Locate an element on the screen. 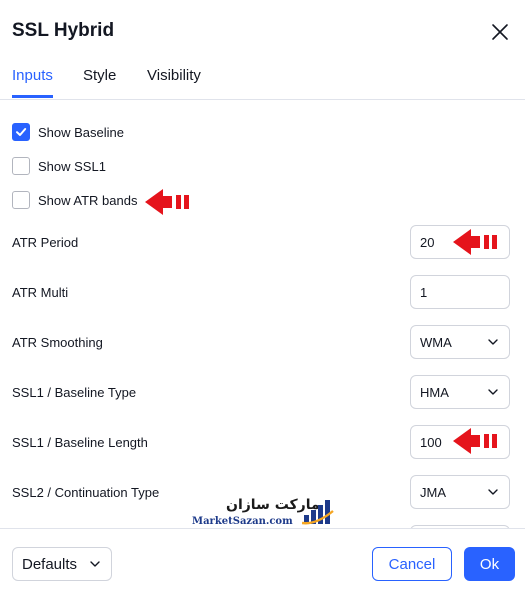 This screenshot has width=525, height=596. show-baseline-label: Show Baseline is located at coordinates (81, 132).